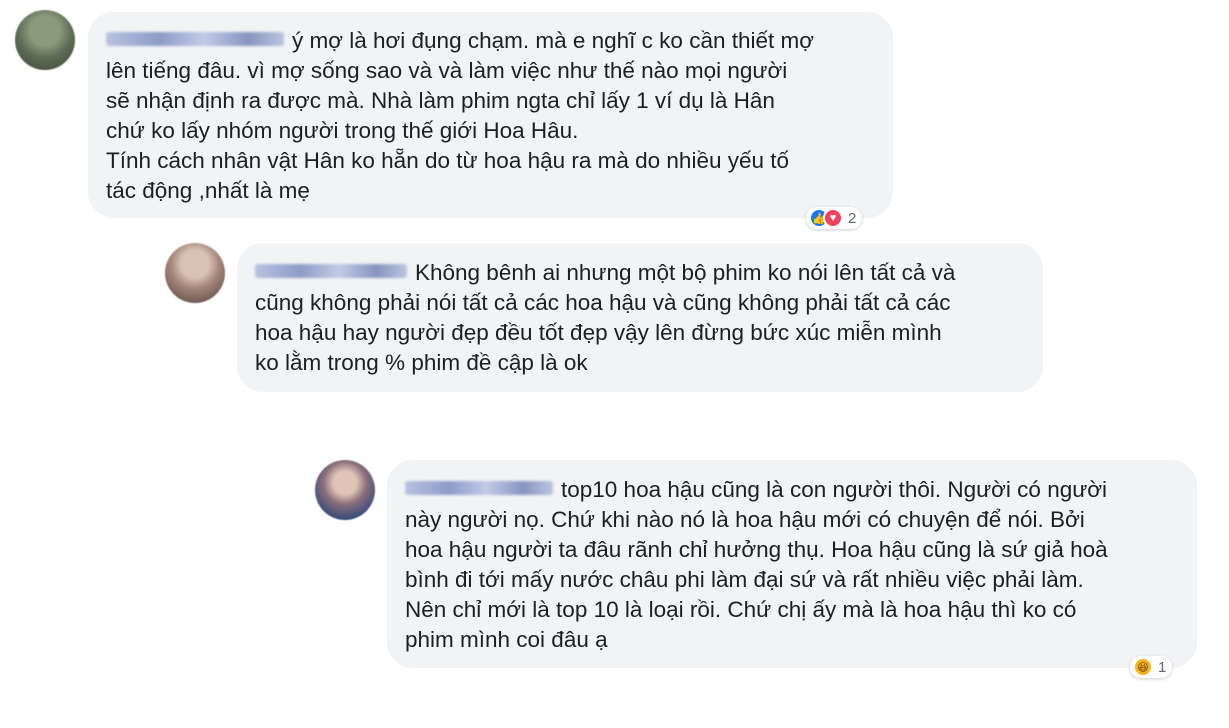 This screenshot has width=1229, height=728. Describe the element at coordinates (852, 218) in the screenshot. I see `reaction-count: 2` at that location.